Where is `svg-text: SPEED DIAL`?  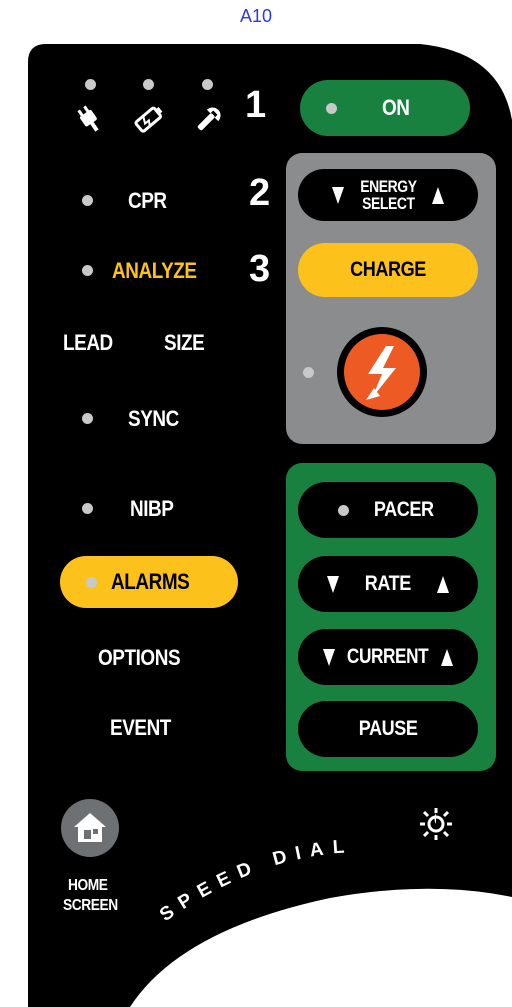 svg-text: SPEED DIAL is located at coordinates (255, 881).